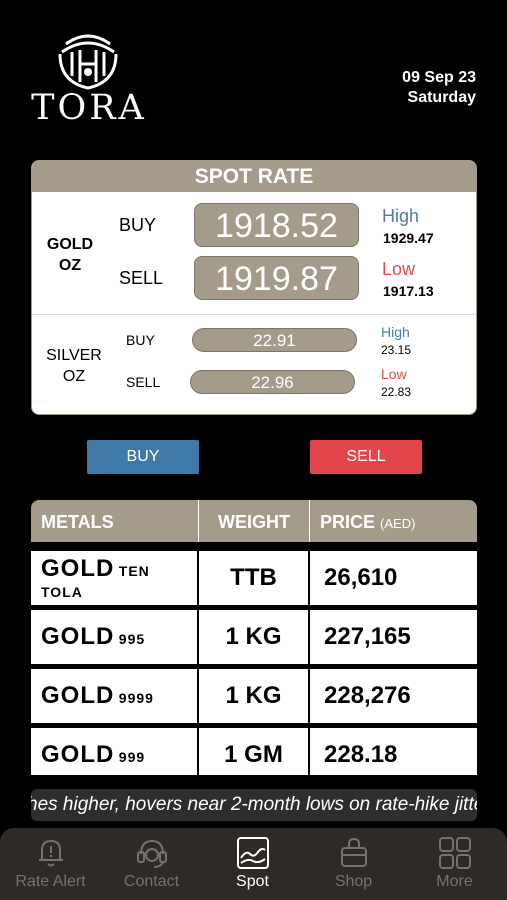  I want to click on metal-grade: 999, so click(132, 757).